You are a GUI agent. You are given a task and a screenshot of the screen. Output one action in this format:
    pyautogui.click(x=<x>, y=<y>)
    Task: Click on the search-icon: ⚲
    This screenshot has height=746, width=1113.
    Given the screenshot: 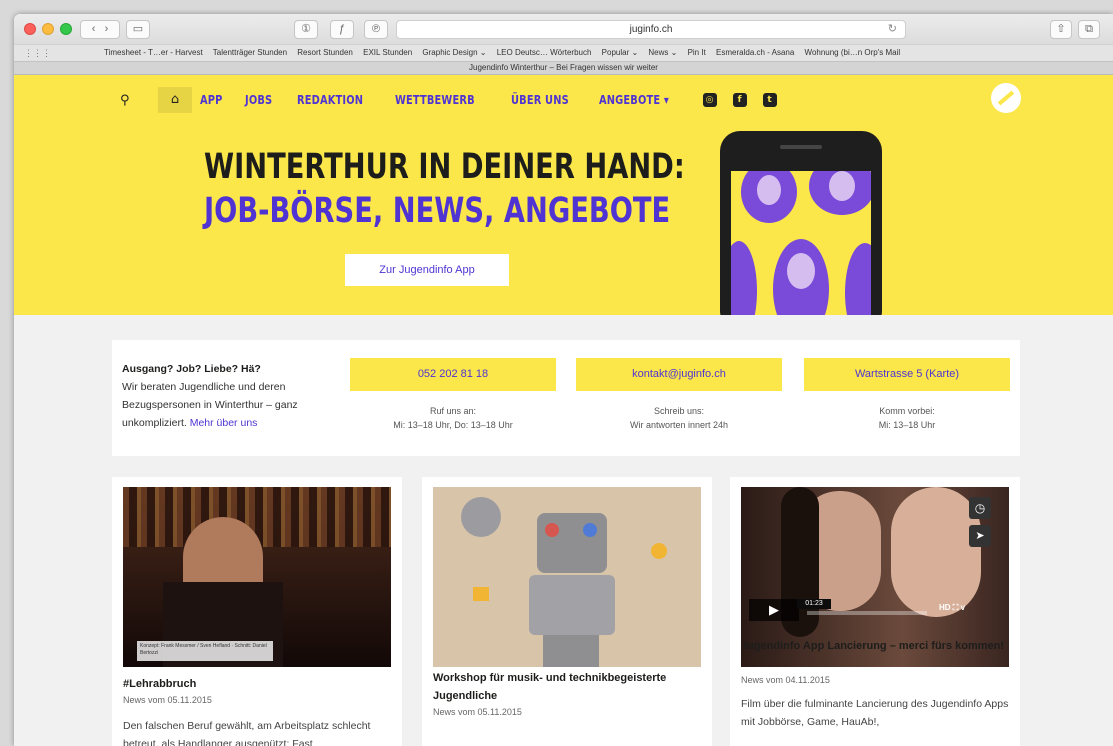 What is the action you would take?
    pyautogui.click(x=132, y=100)
    